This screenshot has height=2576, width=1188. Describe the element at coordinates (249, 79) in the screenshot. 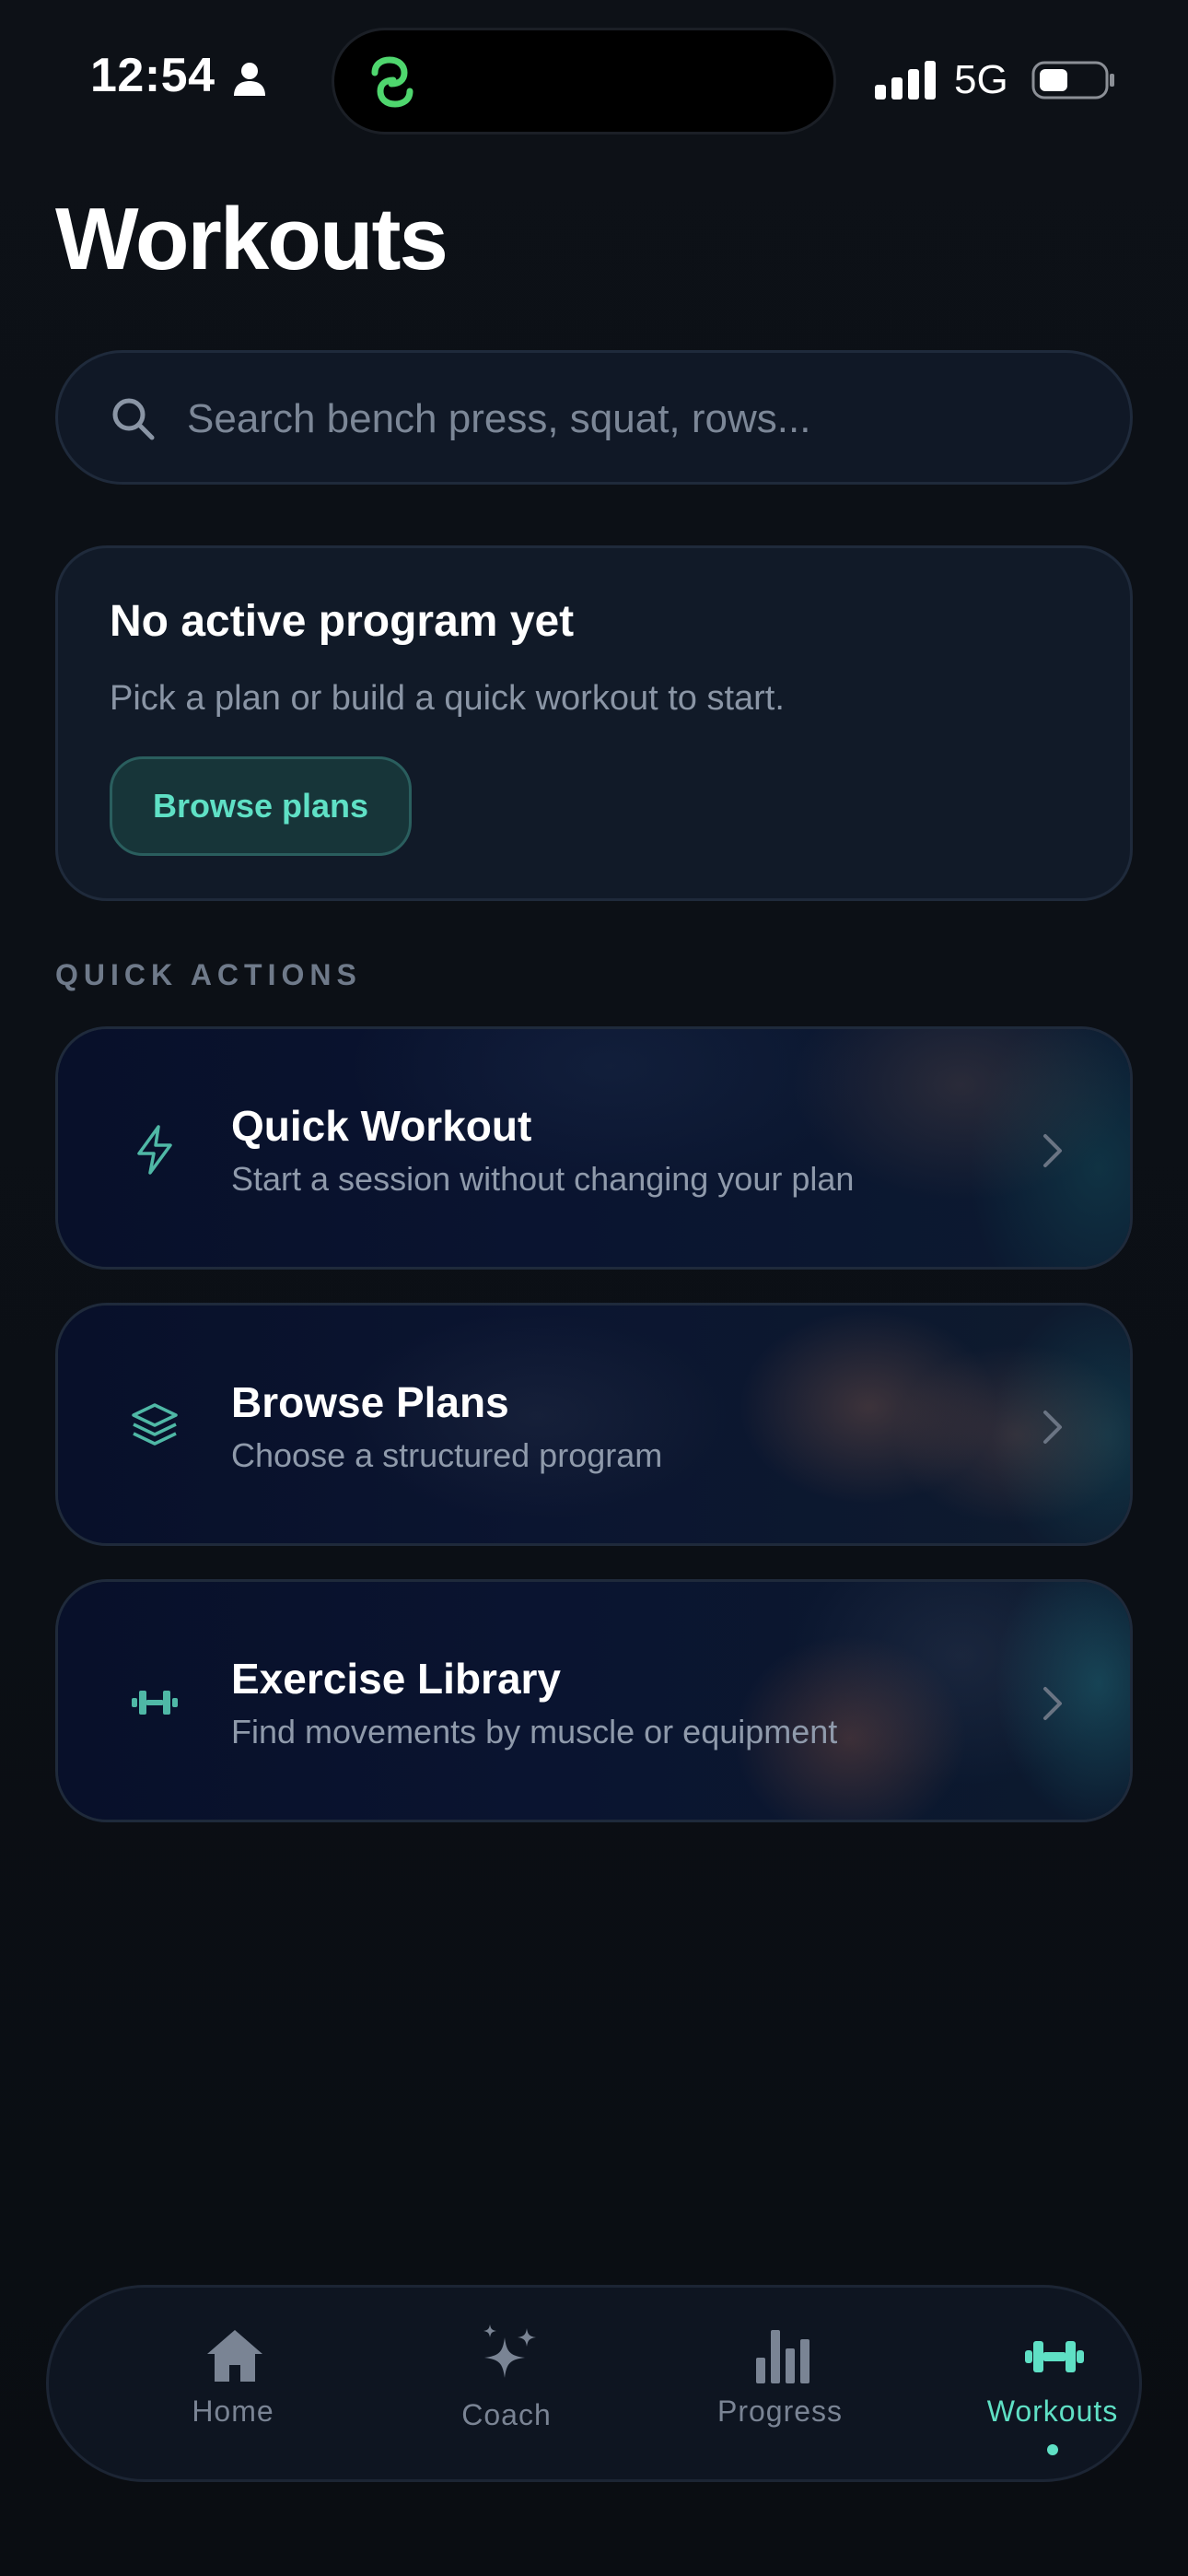

I see `person-icon` at that location.